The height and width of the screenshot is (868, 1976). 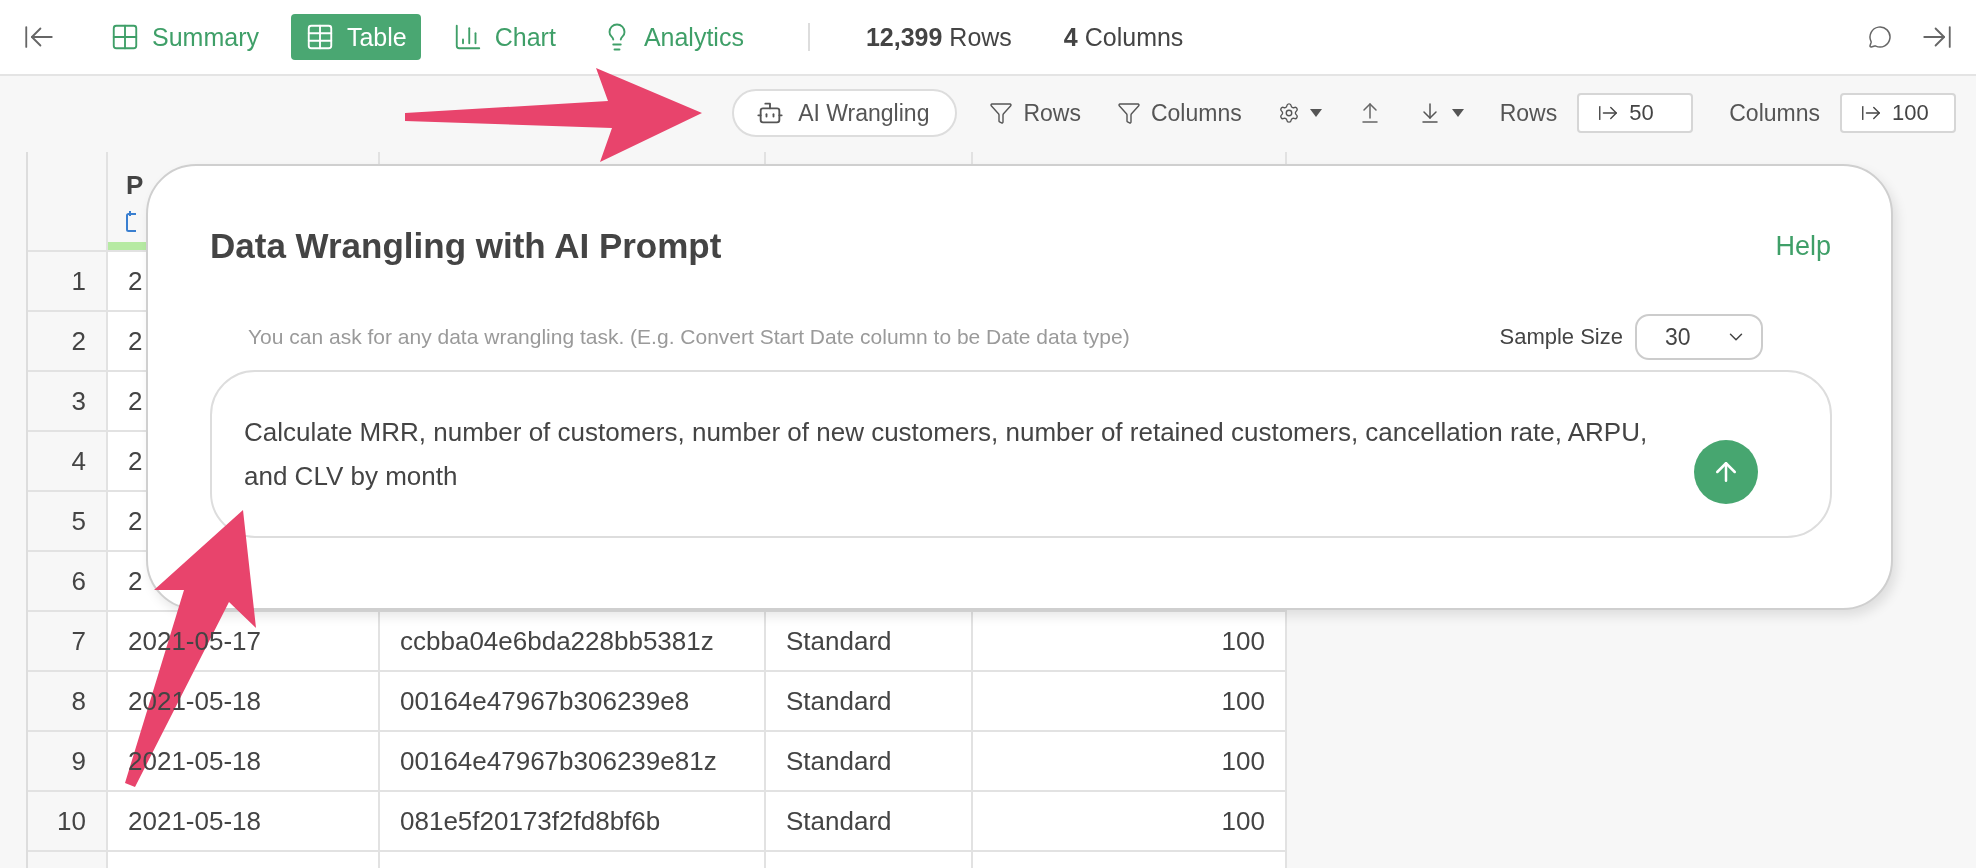 What do you see at coordinates (845, 113) in the screenshot?
I see `ai-wrangling-button: AI Wrangling` at bounding box center [845, 113].